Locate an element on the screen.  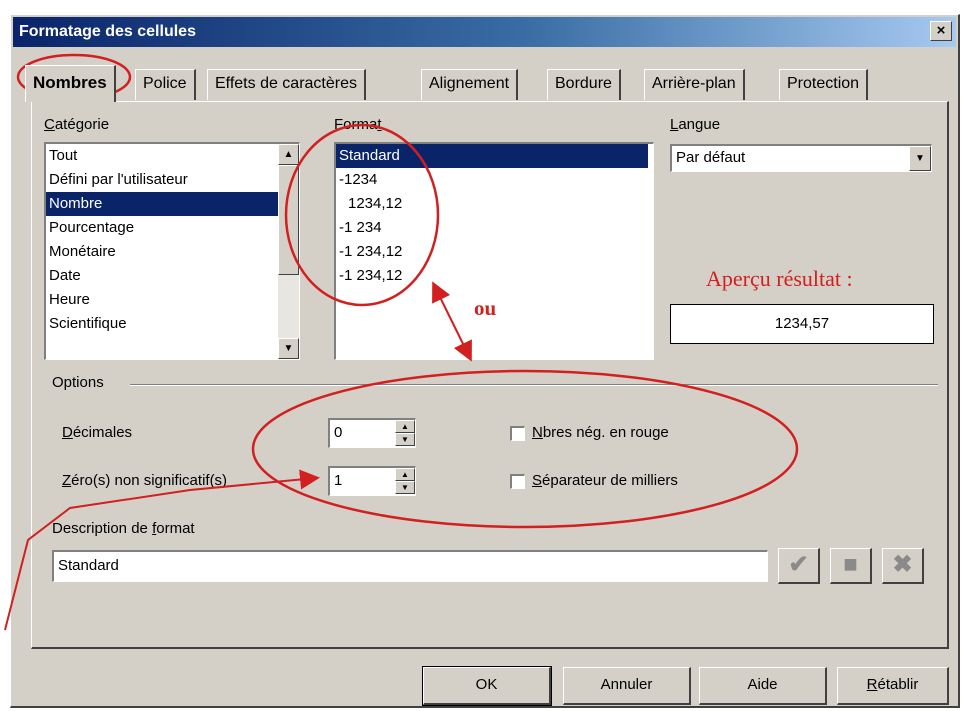
language-value: Par défaut is located at coordinates (711, 157).